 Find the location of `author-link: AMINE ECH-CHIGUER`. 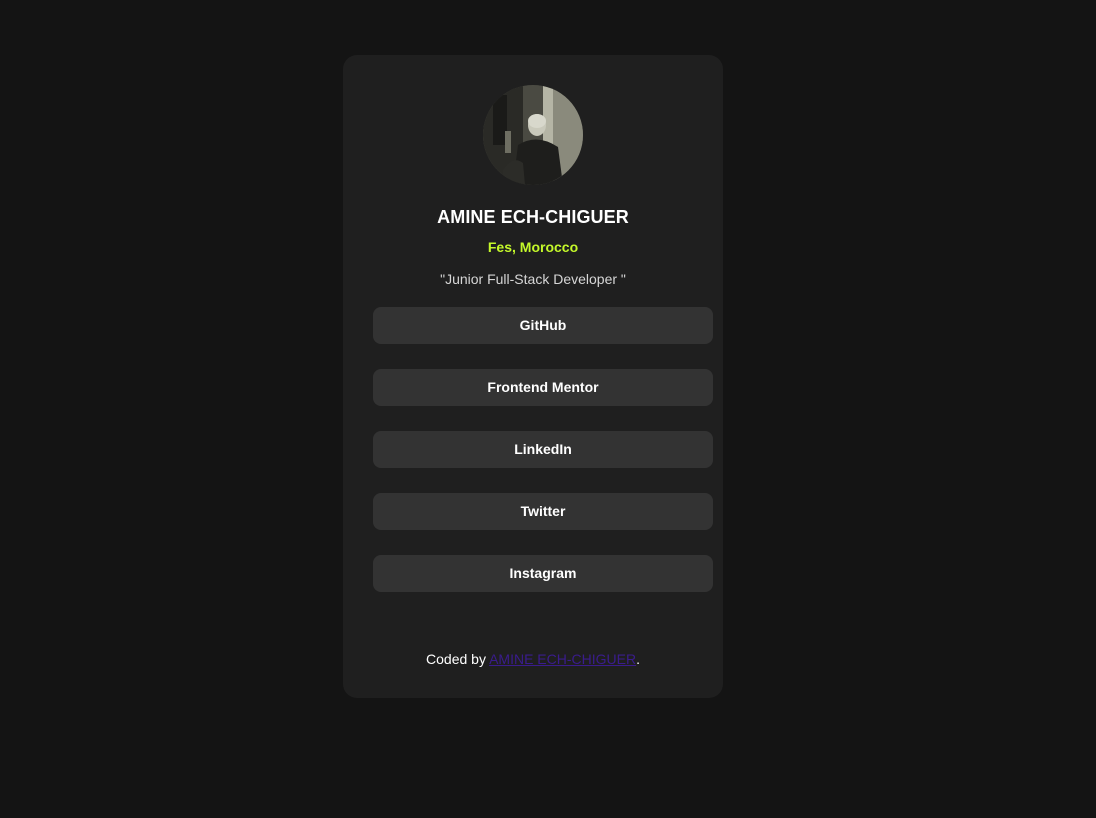

author-link: AMINE ECH-CHIGUER is located at coordinates (562, 659).